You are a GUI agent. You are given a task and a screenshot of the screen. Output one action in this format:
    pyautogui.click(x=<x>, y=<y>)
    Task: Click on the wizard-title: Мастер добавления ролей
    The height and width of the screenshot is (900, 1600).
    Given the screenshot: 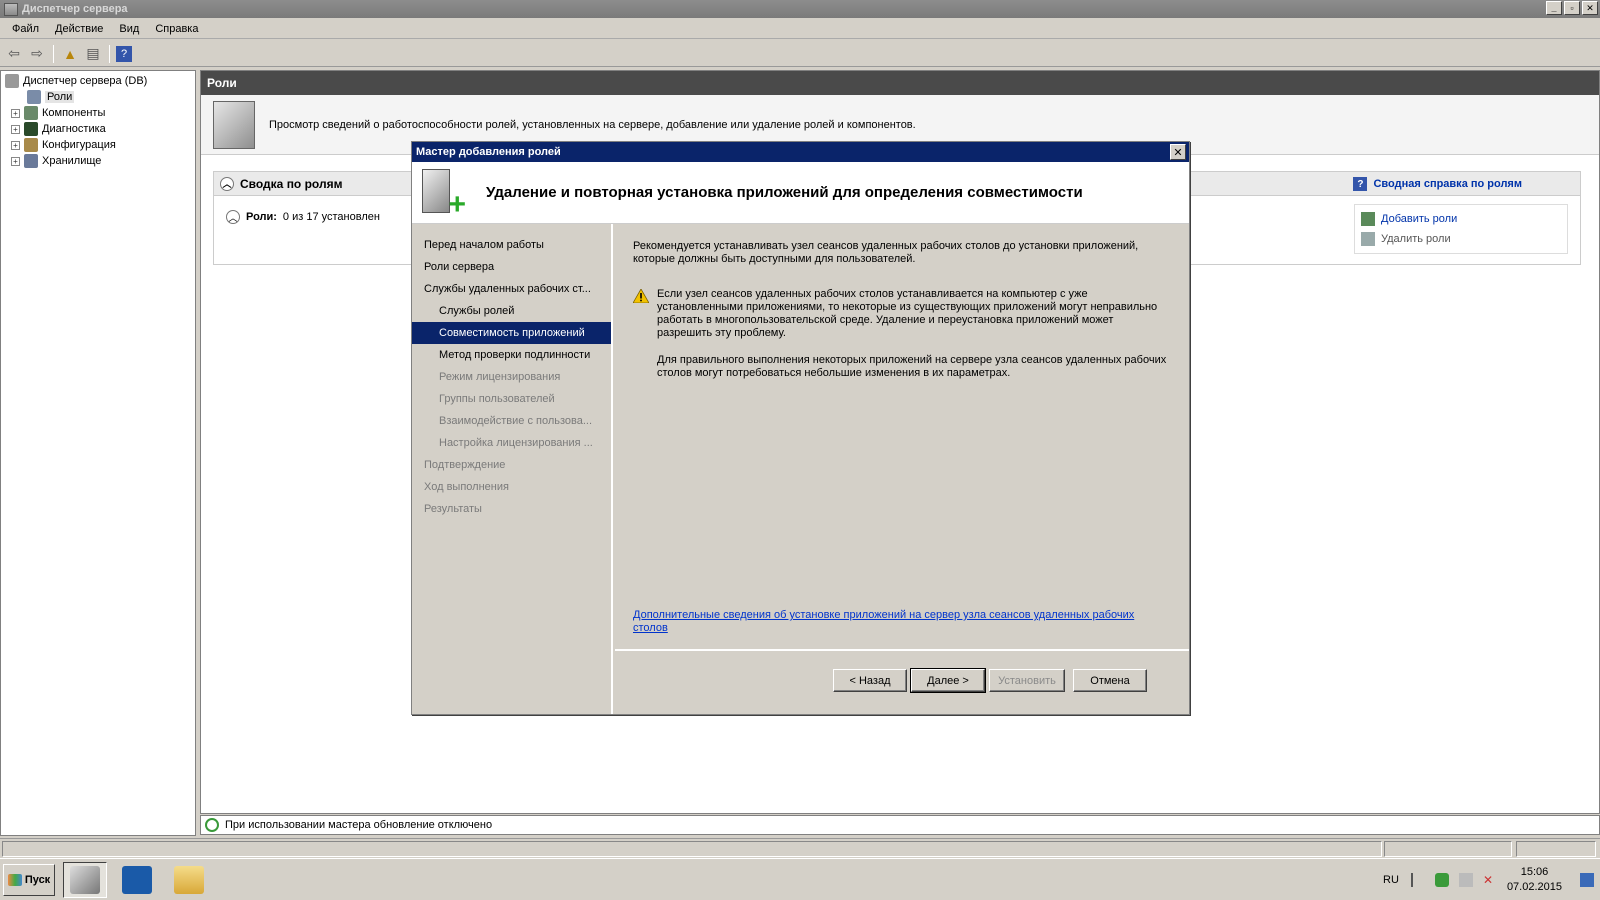 What is the action you would take?
    pyautogui.click(x=488, y=152)
    